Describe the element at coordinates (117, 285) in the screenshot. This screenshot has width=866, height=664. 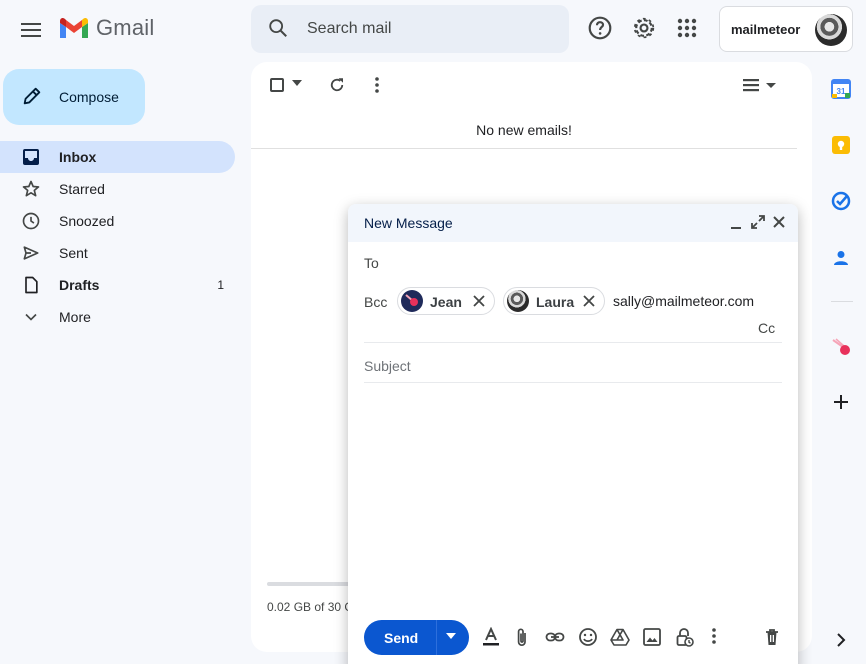
I see `nav-item-drafts: Drafts 1` at that location.